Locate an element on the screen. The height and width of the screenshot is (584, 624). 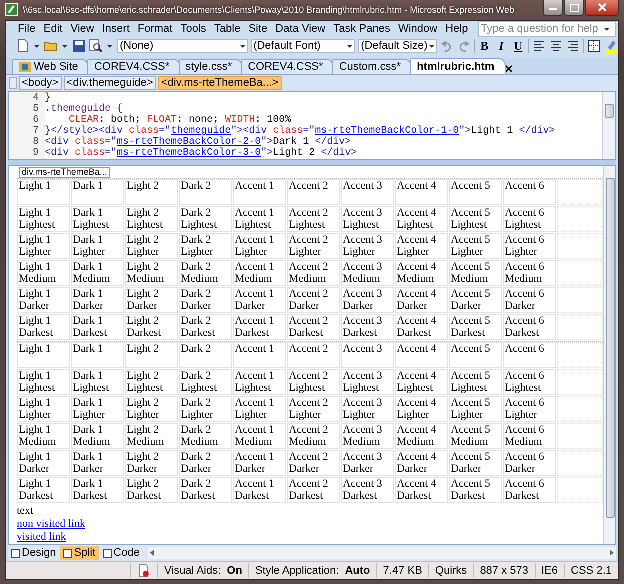
text-link: visited link is located at coordinates (41, 537).